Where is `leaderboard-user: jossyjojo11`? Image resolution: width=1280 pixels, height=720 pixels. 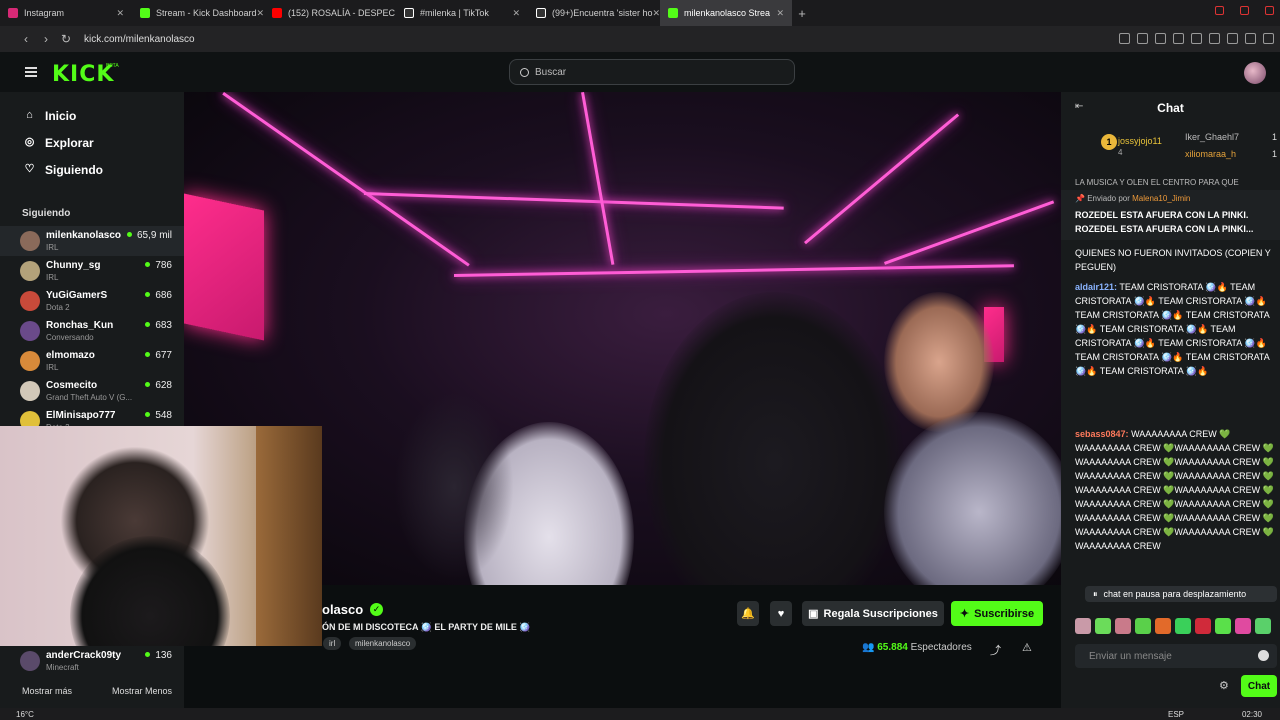
leaderboard-user: jossyjojo11 is located at coordinates (1140, 141).